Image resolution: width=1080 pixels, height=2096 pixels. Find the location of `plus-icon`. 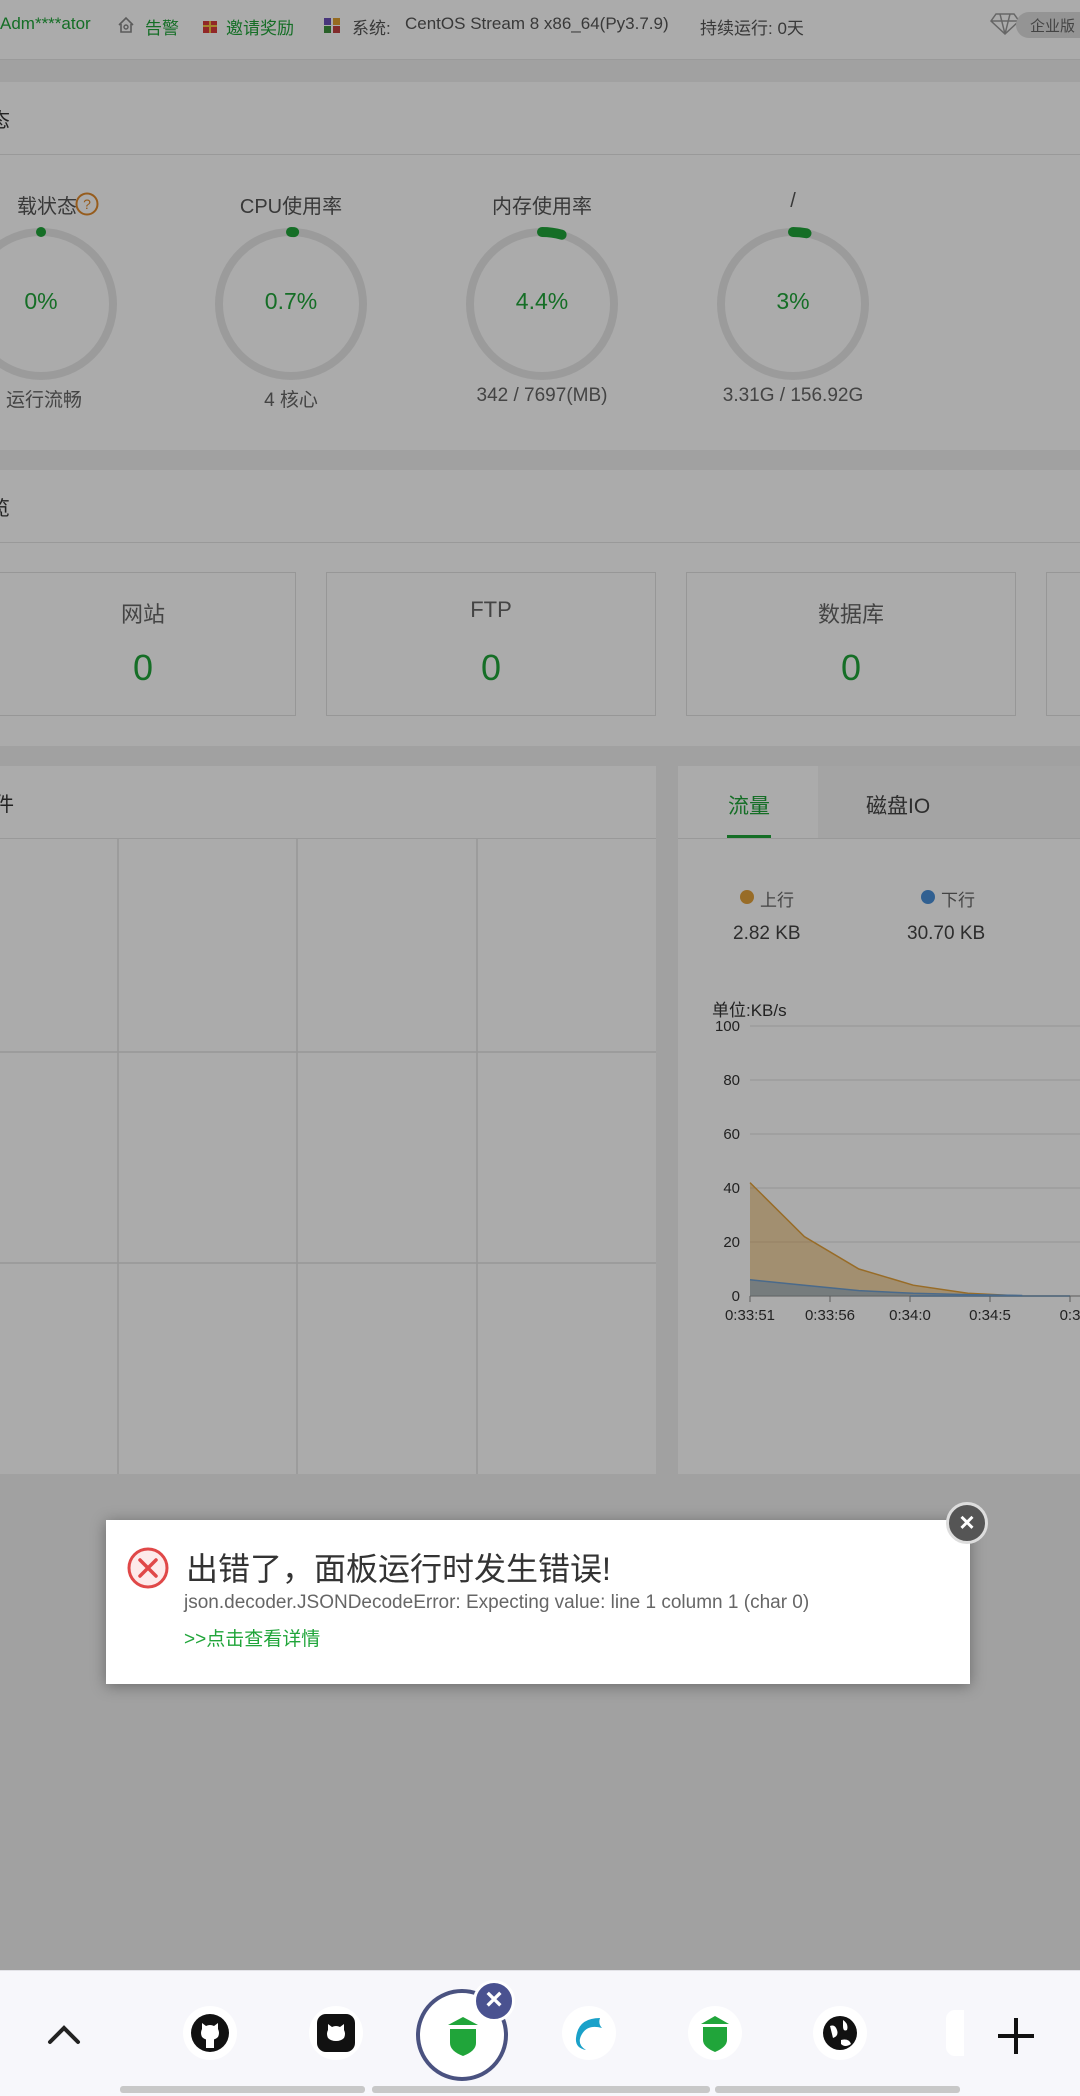

plus-icon is located at coordinates (1016, 2038).